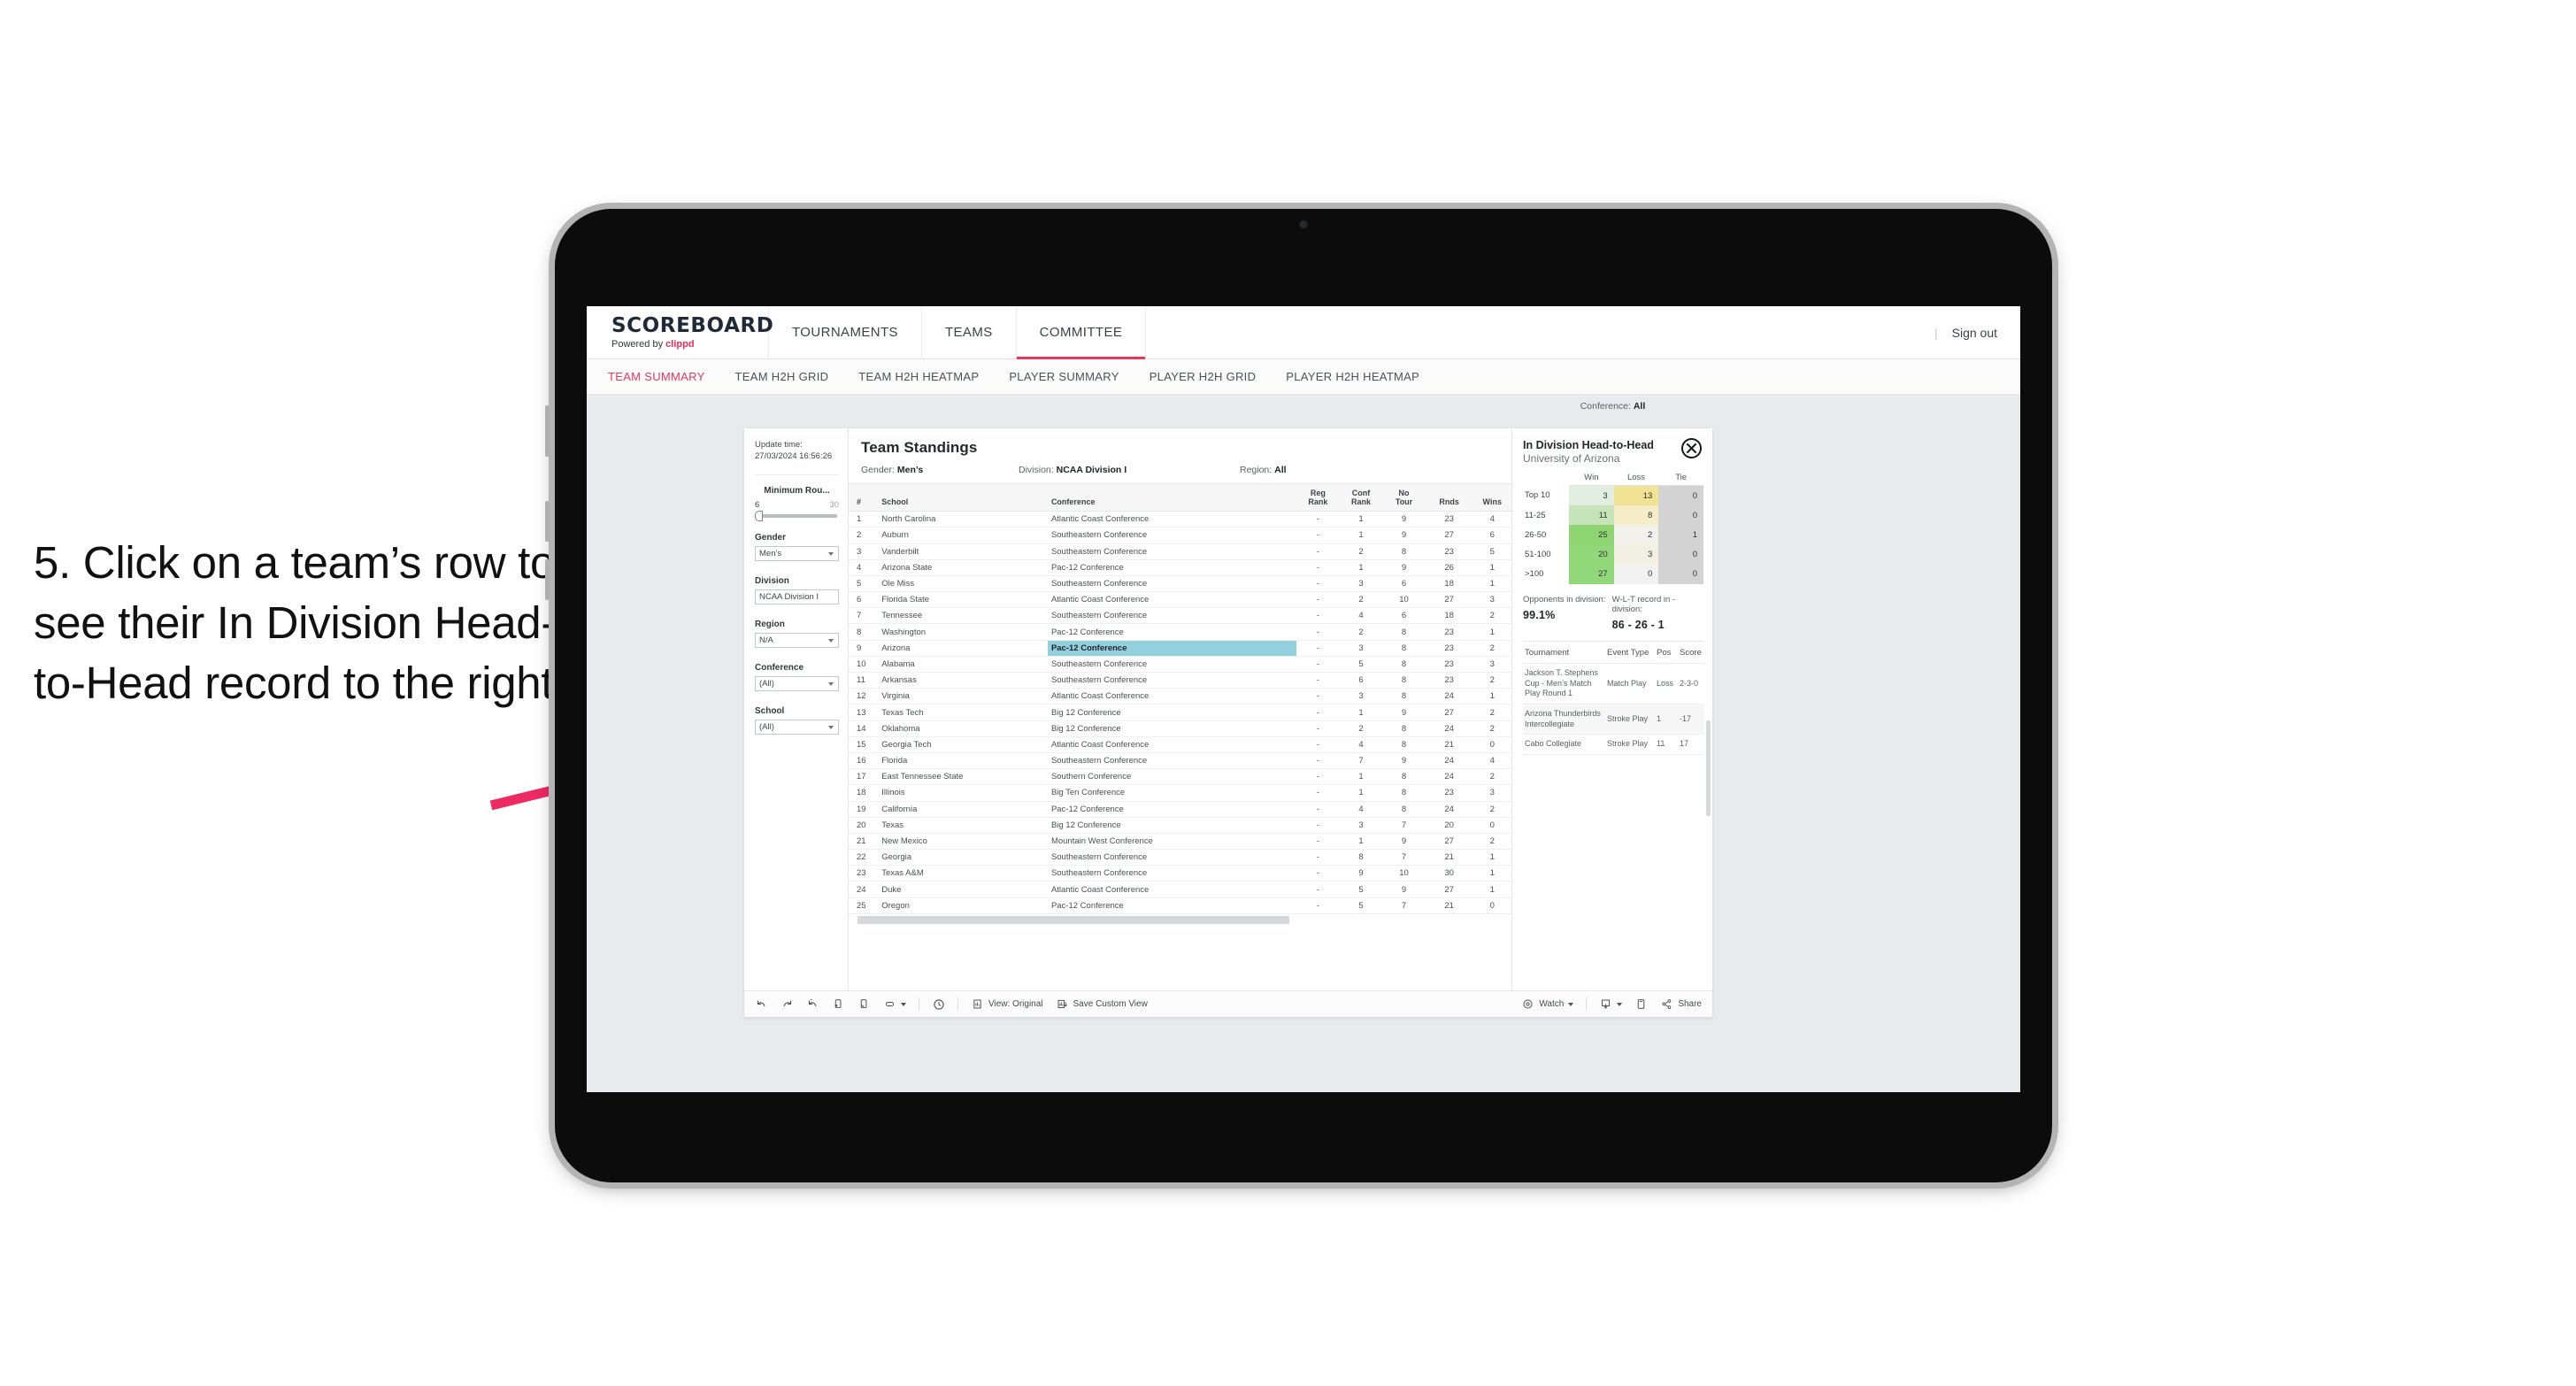 The image size is (2576, 1386). Describe the element at coordinates (759, 517) in the screenshot. I see `slider-handle` at that location.